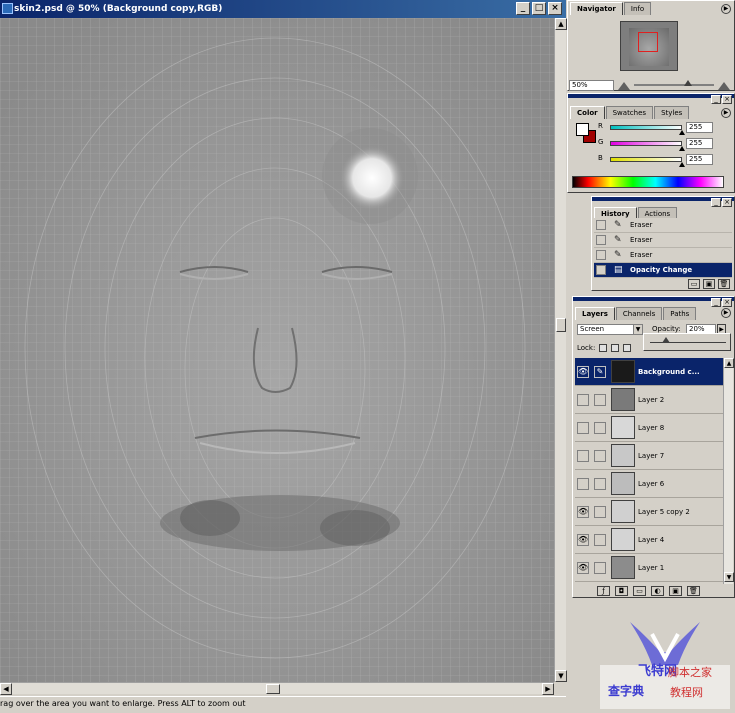 This screenshot has width=735, height=713. Describe the element at coordinates (539, 8) in the screenshot. I see `maximize-button: □` at that location.